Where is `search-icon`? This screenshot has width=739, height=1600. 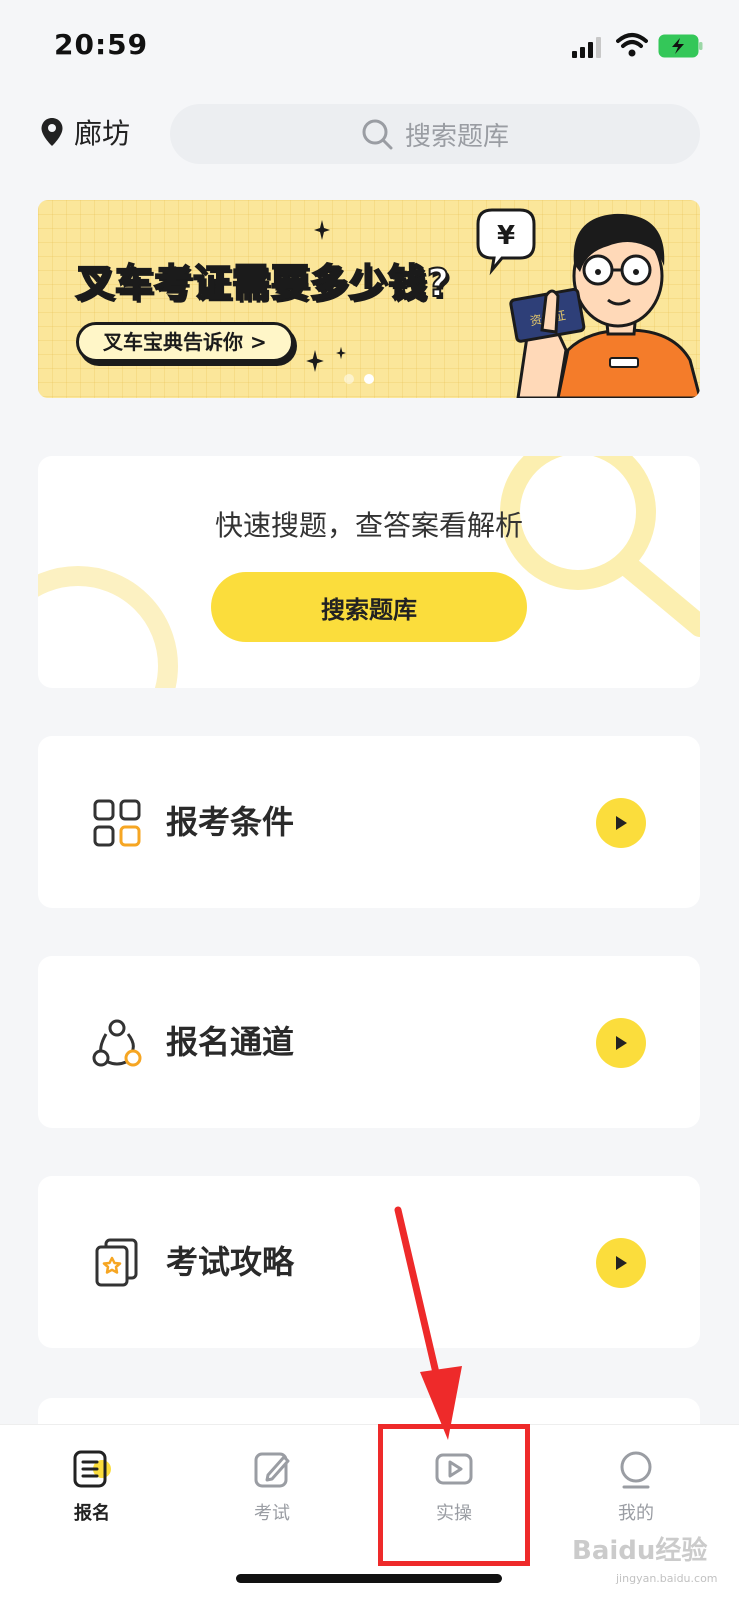
search-icon is located at coordinates (377, 134).